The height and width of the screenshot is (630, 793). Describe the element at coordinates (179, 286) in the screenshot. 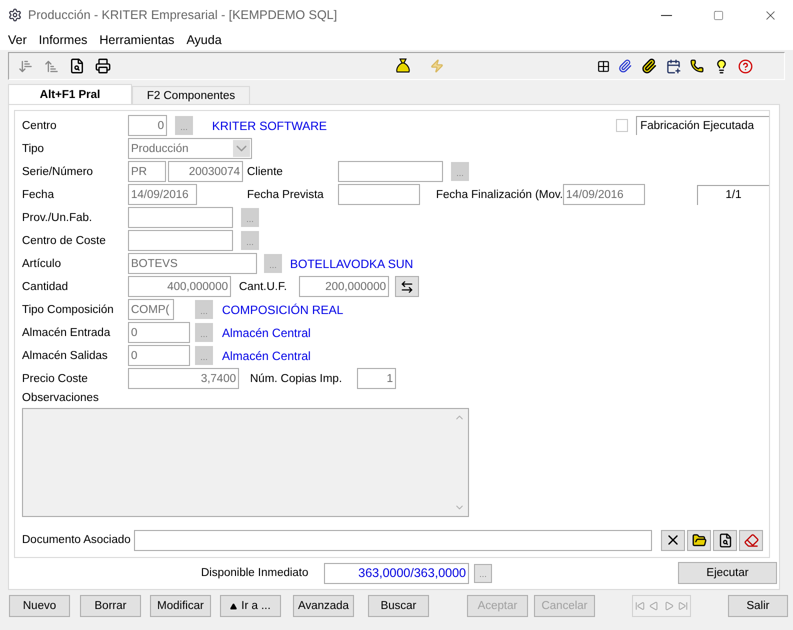

I see `text-field: 400,000000` at that location.